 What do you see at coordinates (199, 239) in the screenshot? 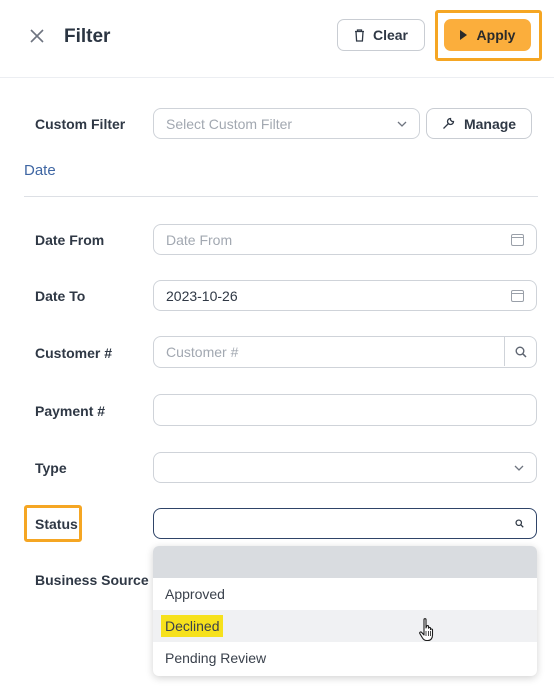
I see `date-from-placeholder: Date From` at bounding box center [199, 239].